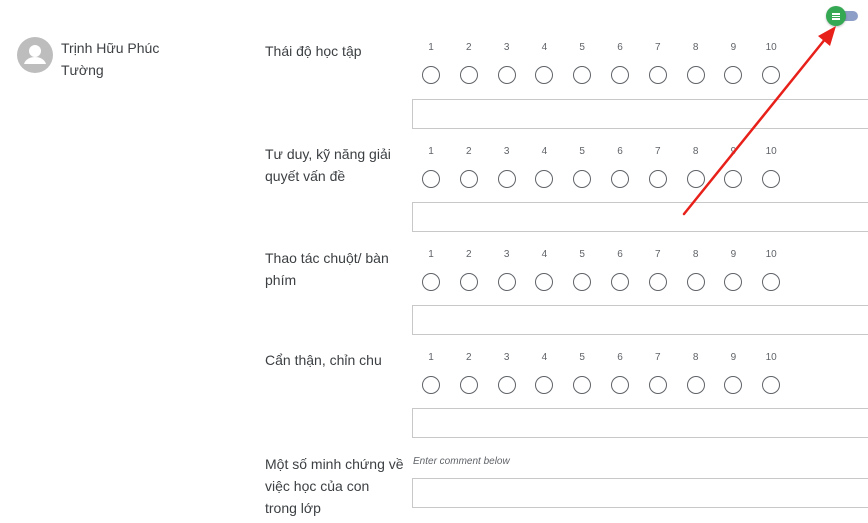 The height and width of the screenshot is (523, 868). What do you see at coordinates (640, 493) in the screenshot?
I see `evidence-field` at bounding box center [640, 493].